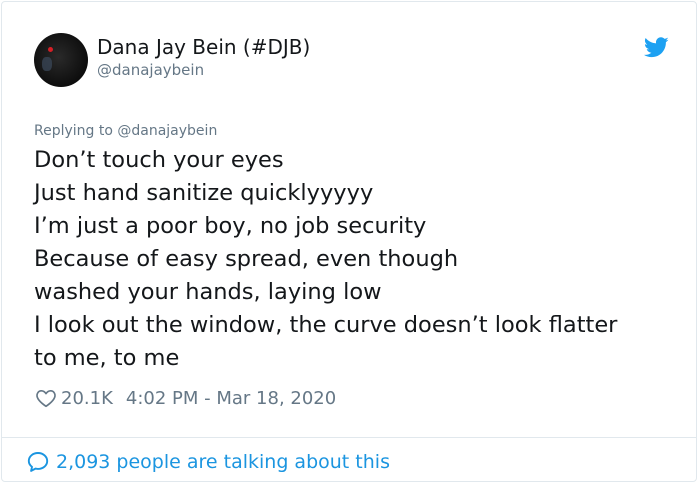  I want to click on tweet-line: Because of easy spread, even though, so click(246, 259).